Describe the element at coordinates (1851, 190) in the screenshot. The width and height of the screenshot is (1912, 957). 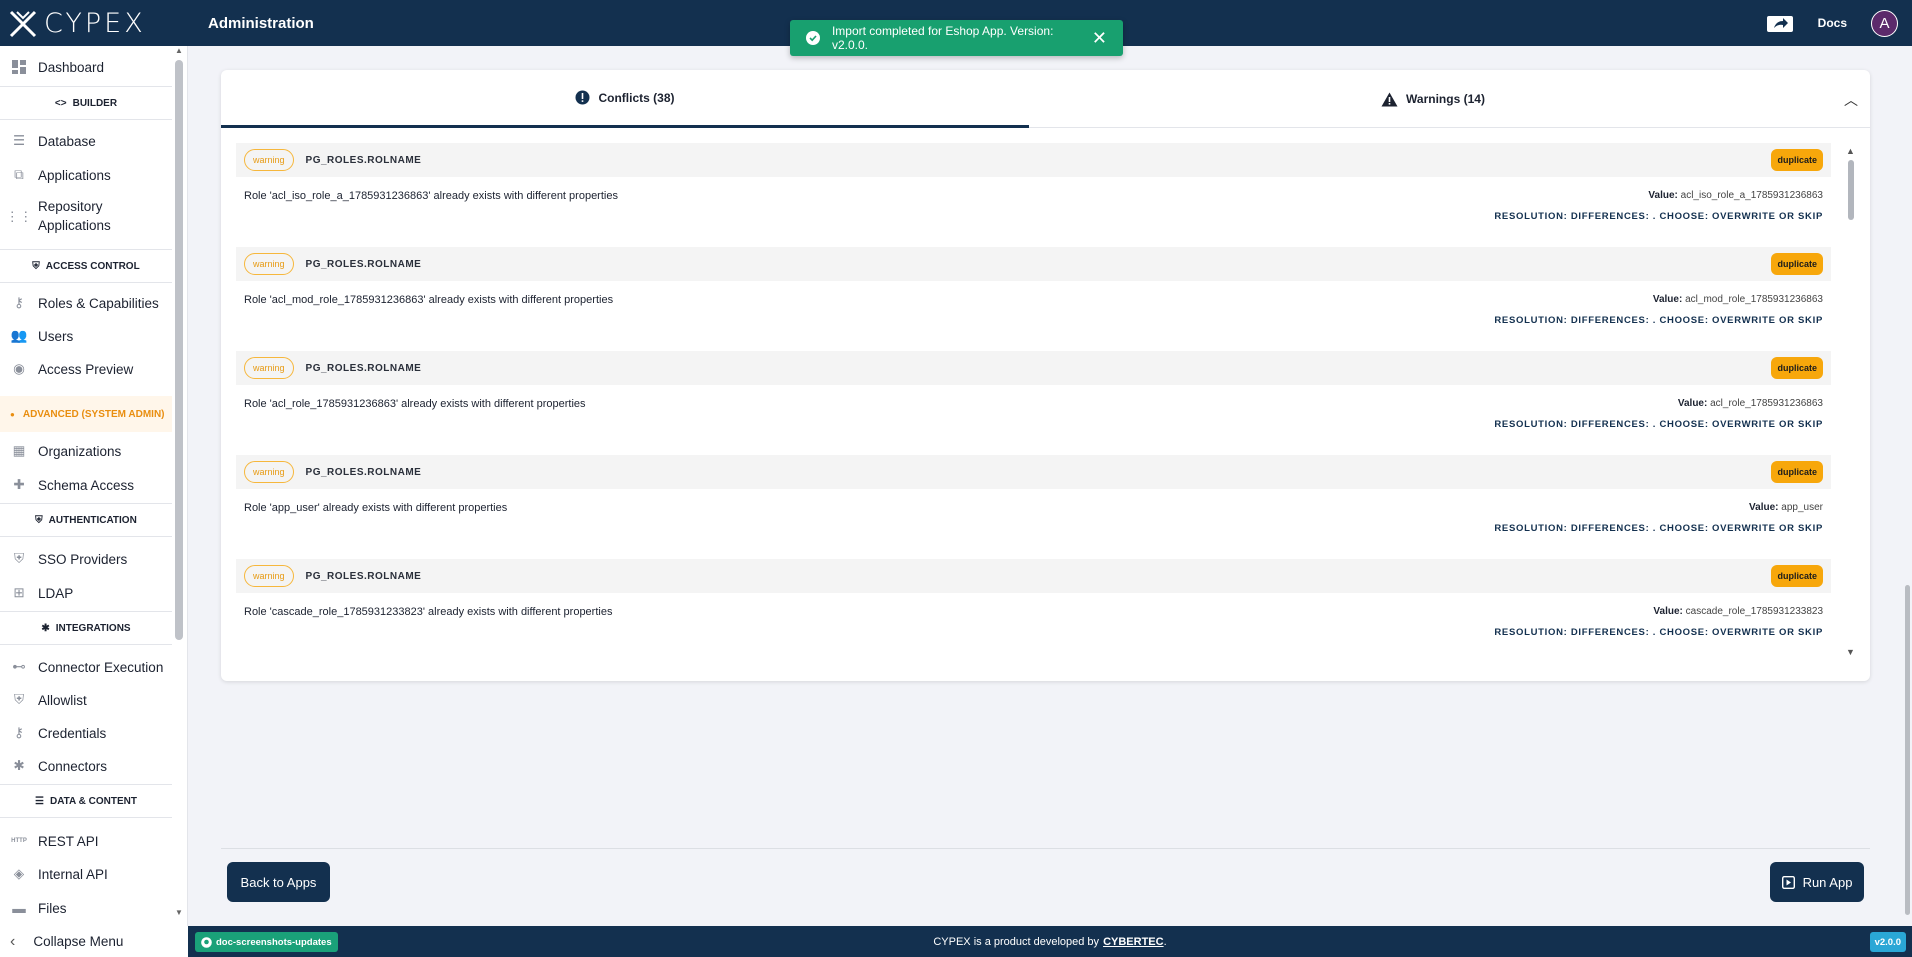
I see `list-scrollbar` at that location.